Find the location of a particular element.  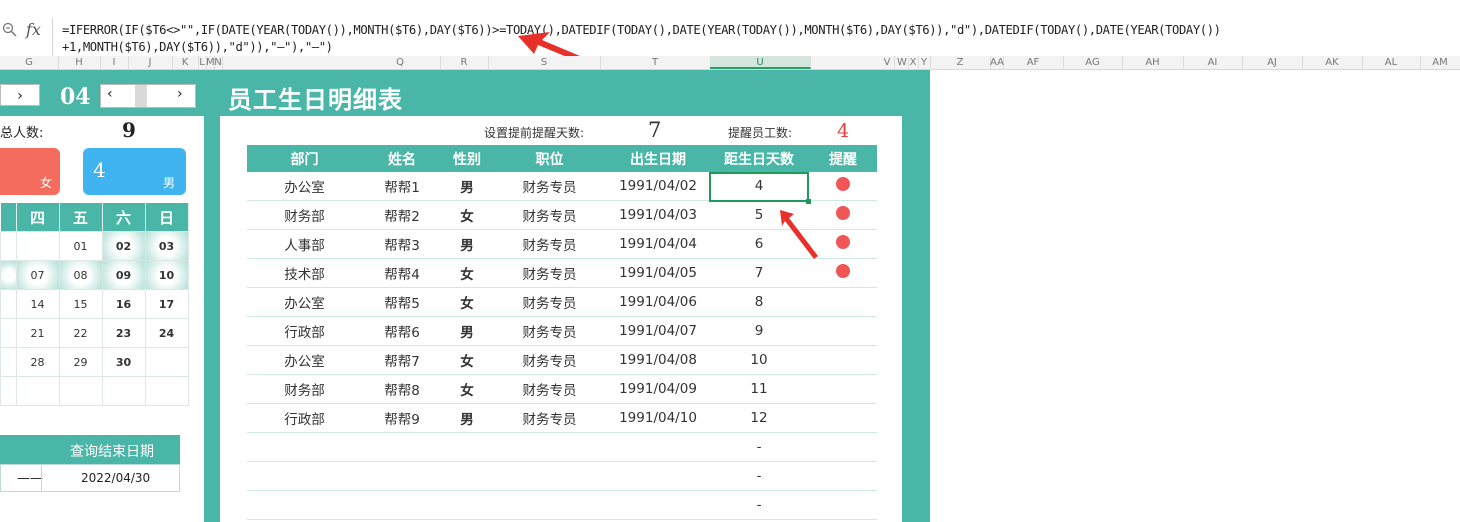

calendar-day: 15 is located at coordinates (80, 304).